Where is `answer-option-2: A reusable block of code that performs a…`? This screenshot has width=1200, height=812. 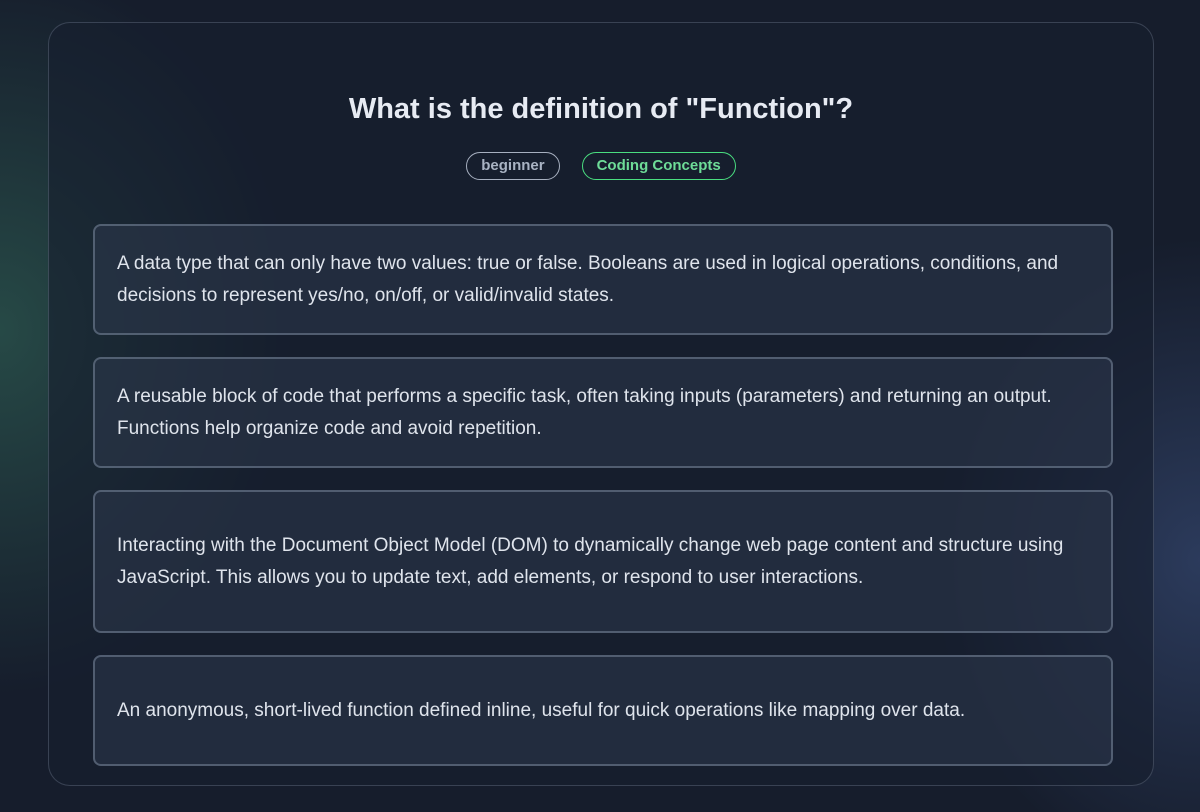
answer-option-2: A reusable block of code that performs a… is located at coordinates (603, 412).